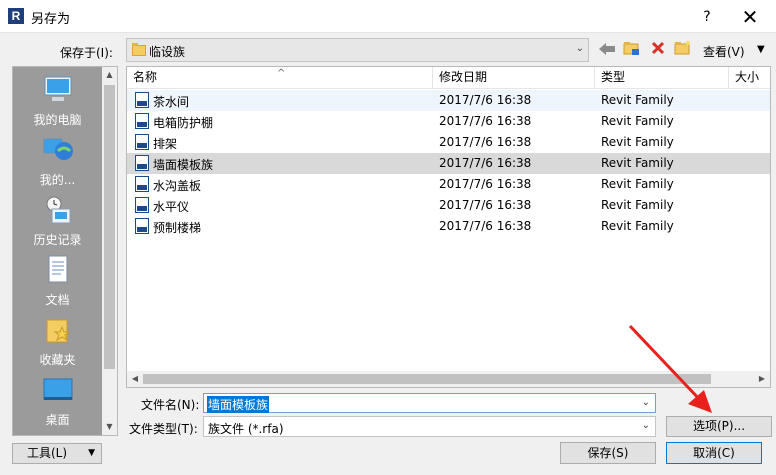 The image size is (776, 475). Describe the element at coordinates (749, 78) in the screenshot. I see `column-size: 大小` at that location.